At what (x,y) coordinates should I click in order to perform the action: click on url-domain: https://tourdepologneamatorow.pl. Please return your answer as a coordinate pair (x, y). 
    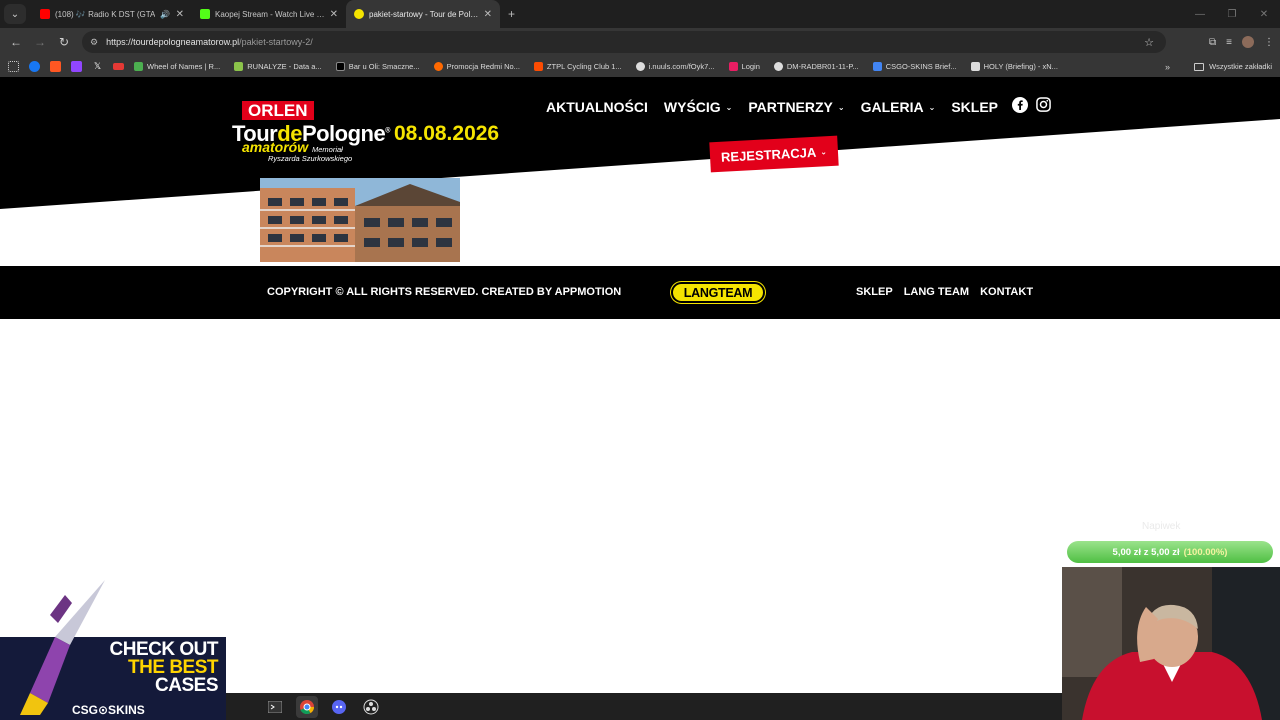
    Looking at the image, I should click on (173, 42).